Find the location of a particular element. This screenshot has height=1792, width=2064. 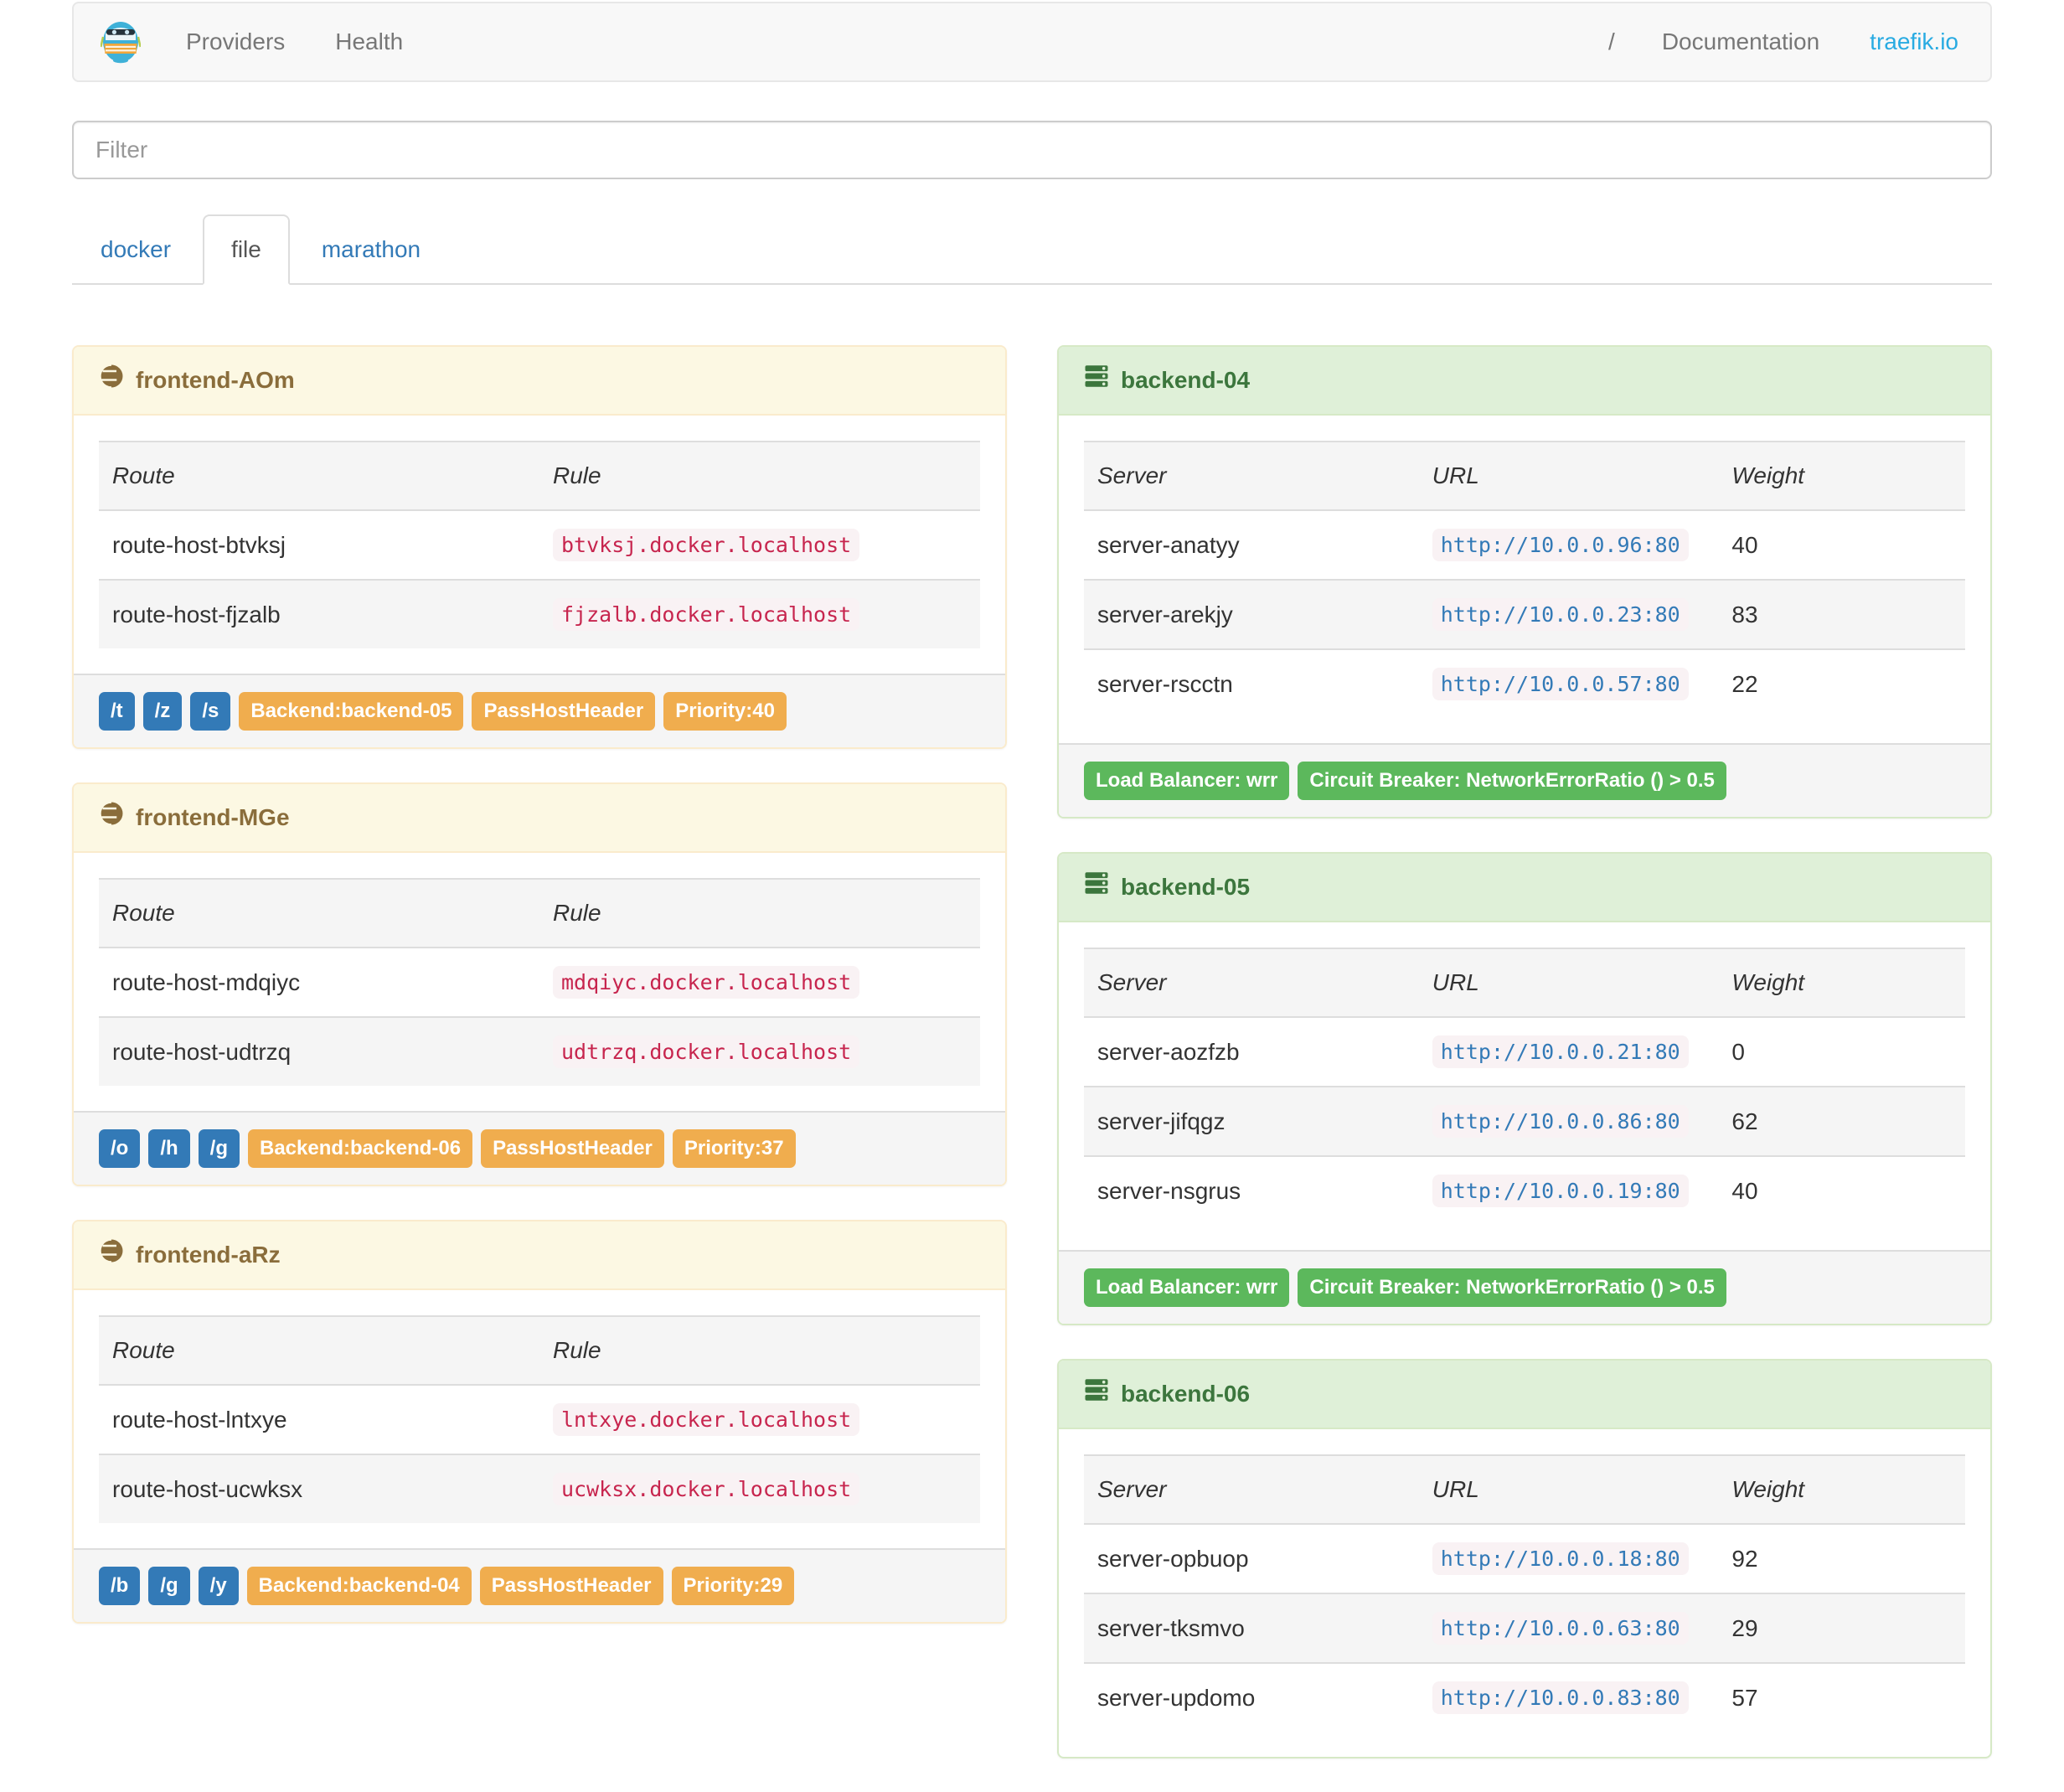

filter-bar is located at coordinates (1032, 150).